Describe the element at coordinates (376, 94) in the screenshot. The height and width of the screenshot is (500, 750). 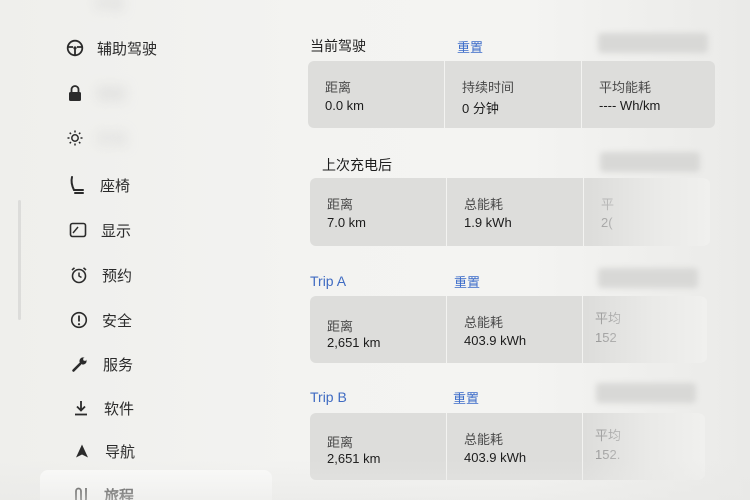
I see `stat-cell-distance: 距离 0.0 km` at that location.